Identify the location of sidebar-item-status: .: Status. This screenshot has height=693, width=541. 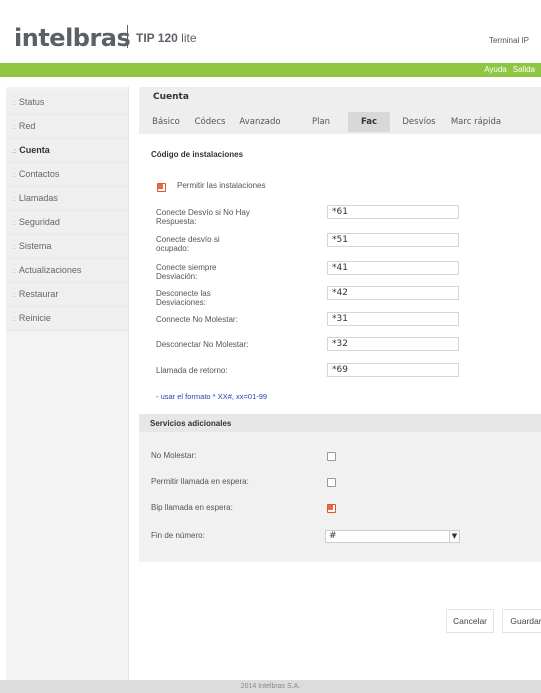
(67, 103).